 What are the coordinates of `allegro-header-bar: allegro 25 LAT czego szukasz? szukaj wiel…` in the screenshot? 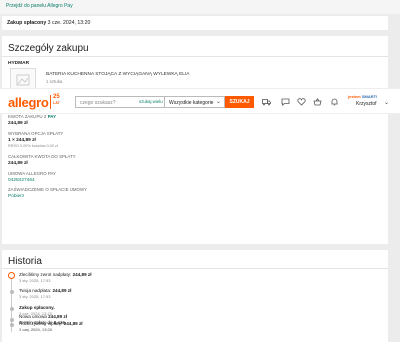 It's located at (200, 101).